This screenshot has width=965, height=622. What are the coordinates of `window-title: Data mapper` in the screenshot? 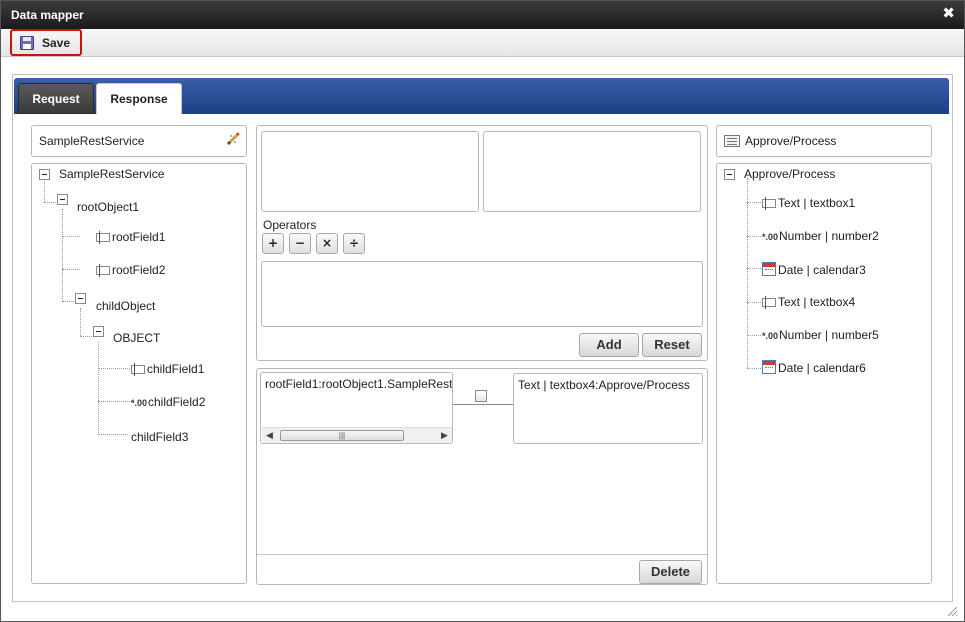 It's located at (47, 15).